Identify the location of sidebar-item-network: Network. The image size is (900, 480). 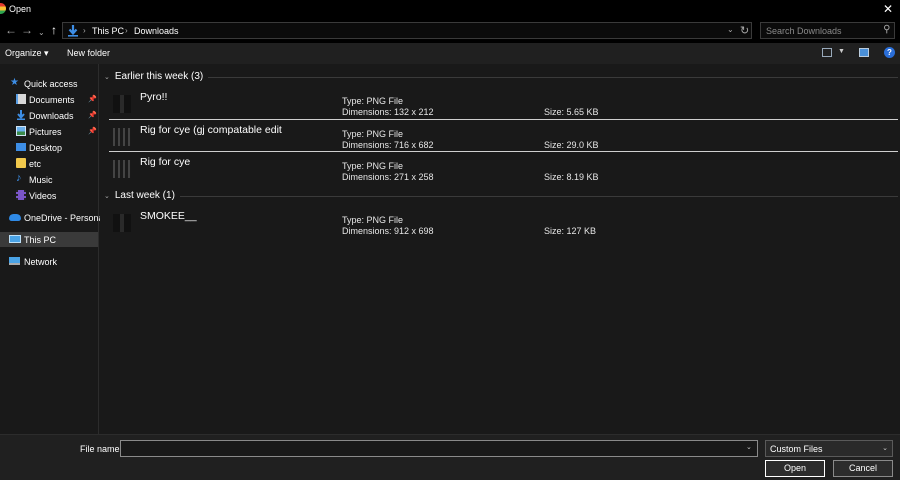
(49, 261).